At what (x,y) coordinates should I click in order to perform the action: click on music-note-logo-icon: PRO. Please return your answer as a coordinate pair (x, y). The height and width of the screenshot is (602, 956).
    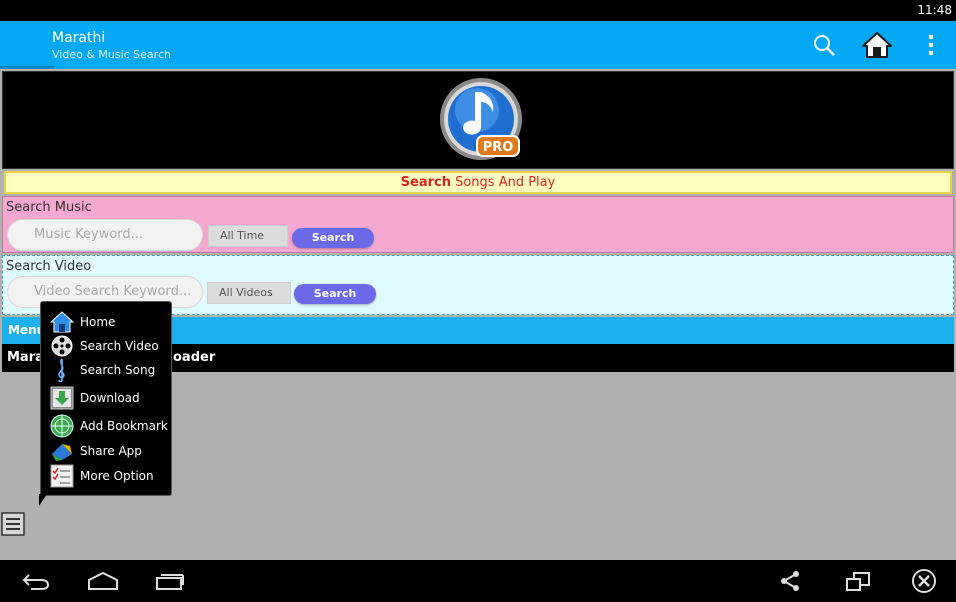
    Looking at the image, I should click on (481, 119).